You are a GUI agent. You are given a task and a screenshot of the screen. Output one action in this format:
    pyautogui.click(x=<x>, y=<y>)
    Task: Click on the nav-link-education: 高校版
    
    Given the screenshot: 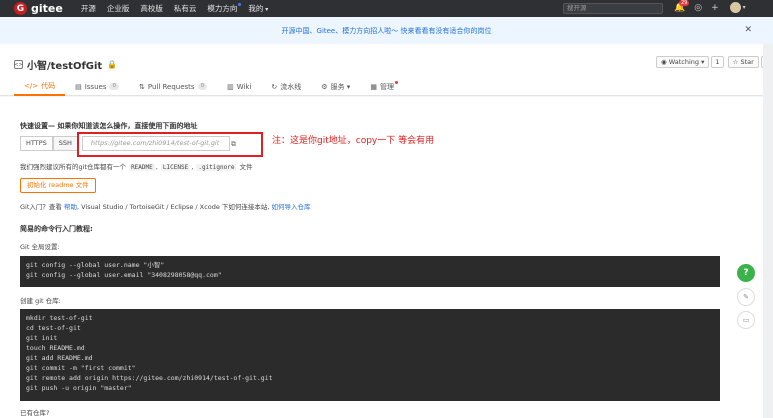 What is the action you would take?
    pyautogui.click(x=151, y=8)
    